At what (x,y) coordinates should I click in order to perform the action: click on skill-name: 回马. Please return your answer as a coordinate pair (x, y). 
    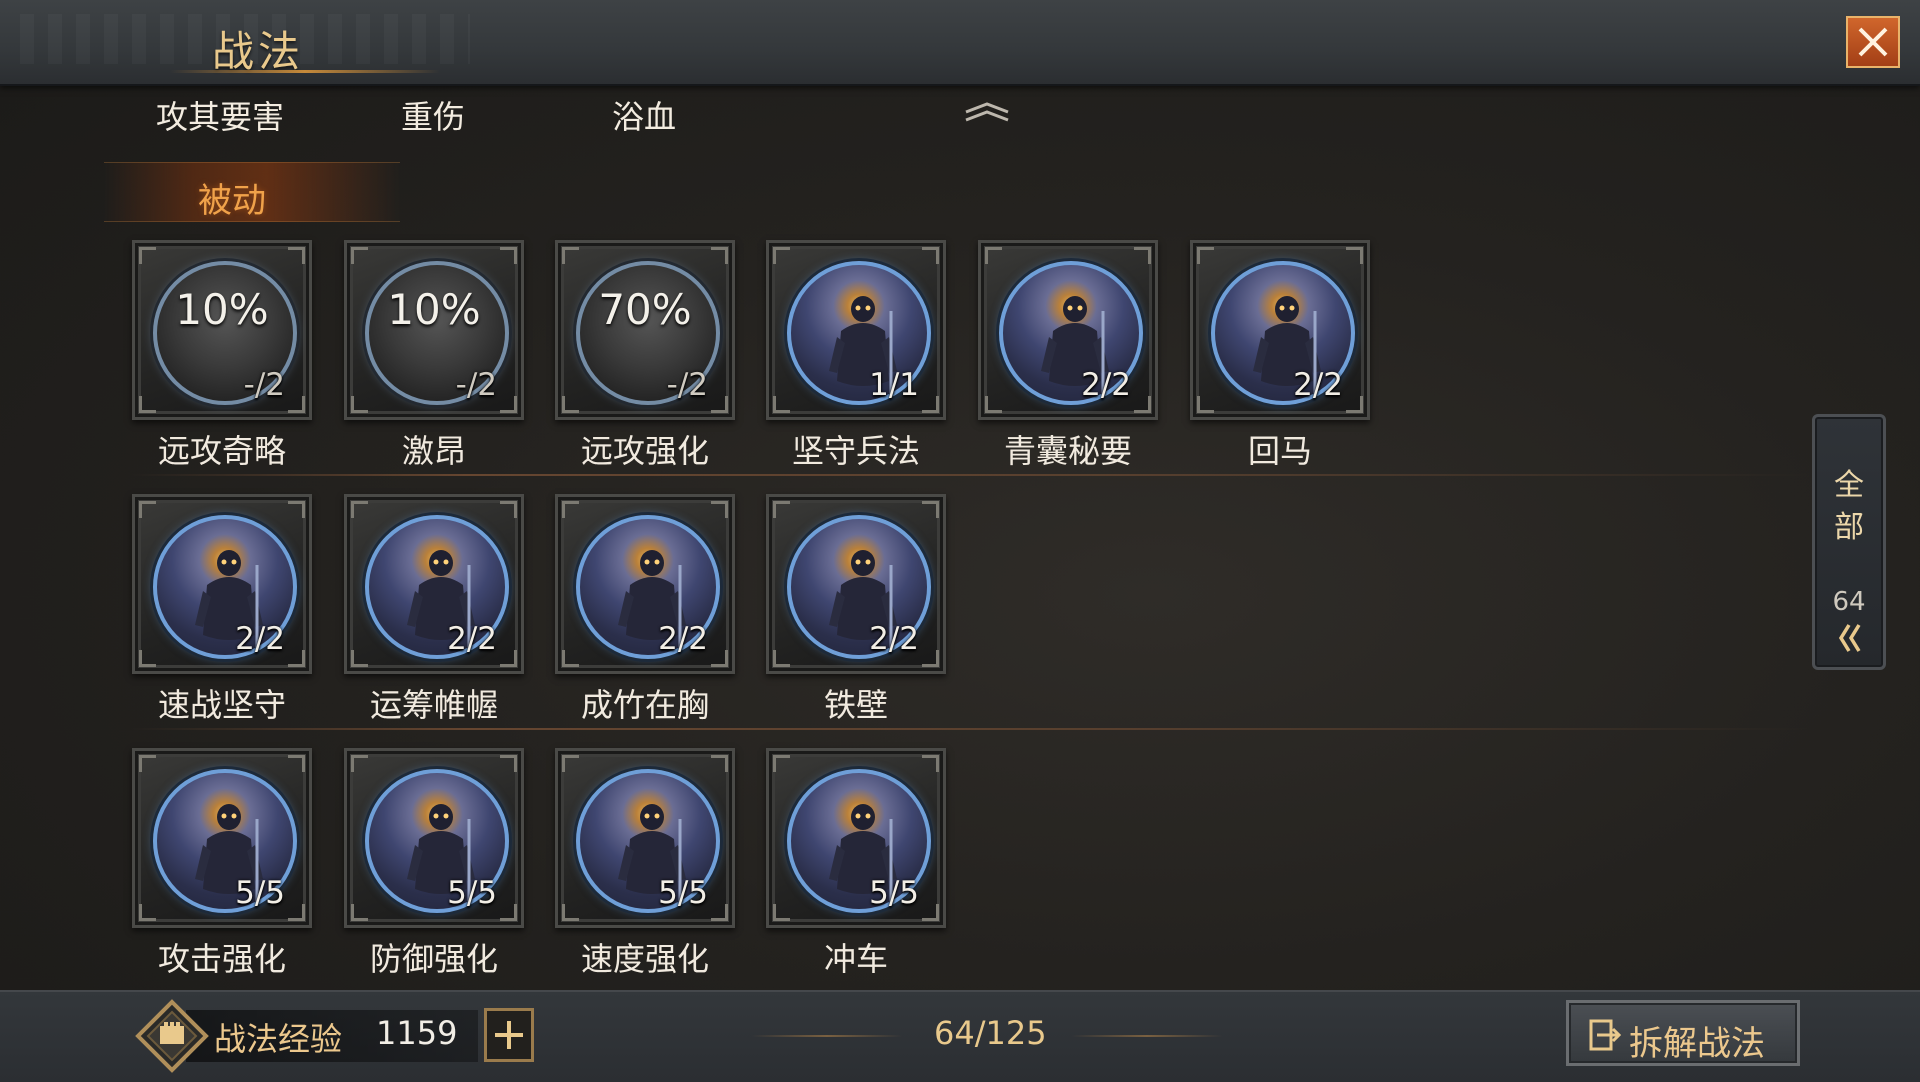
    Looking at the image, I should click on (1279, 451).